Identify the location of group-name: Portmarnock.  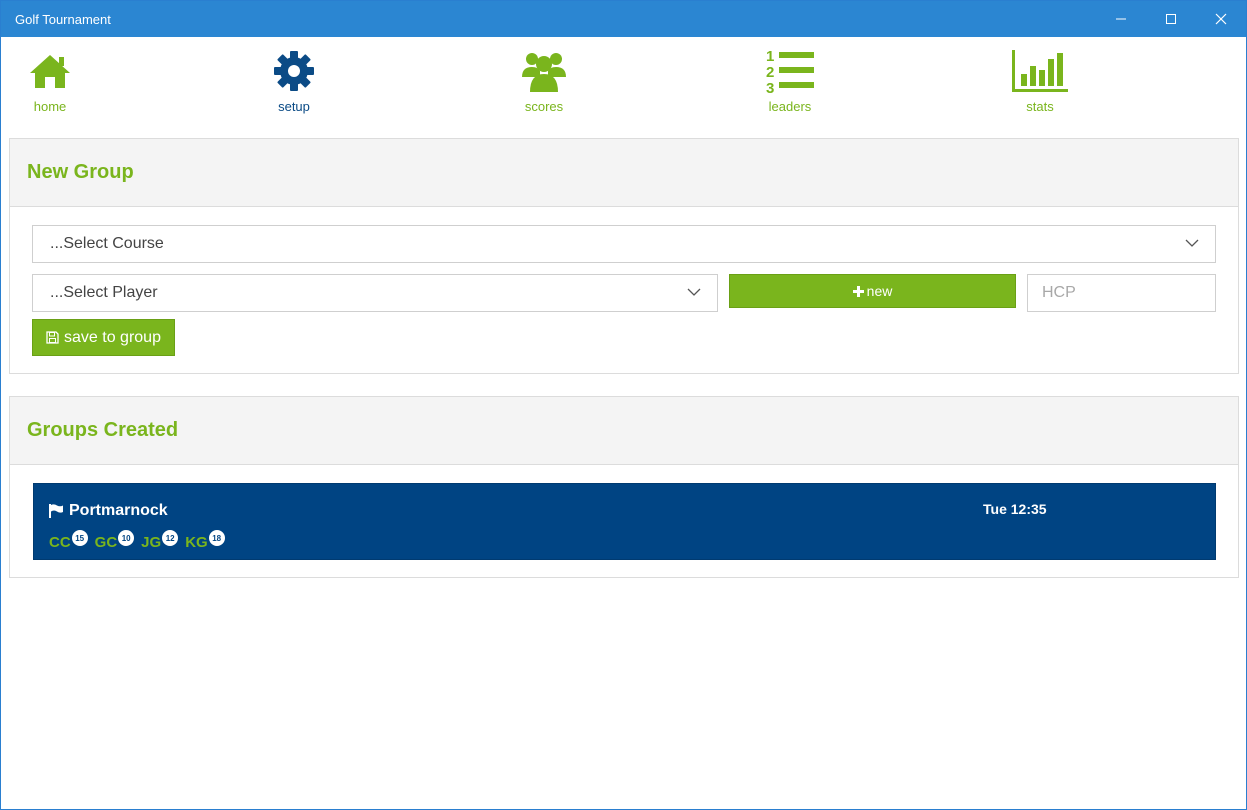
(108, 511).